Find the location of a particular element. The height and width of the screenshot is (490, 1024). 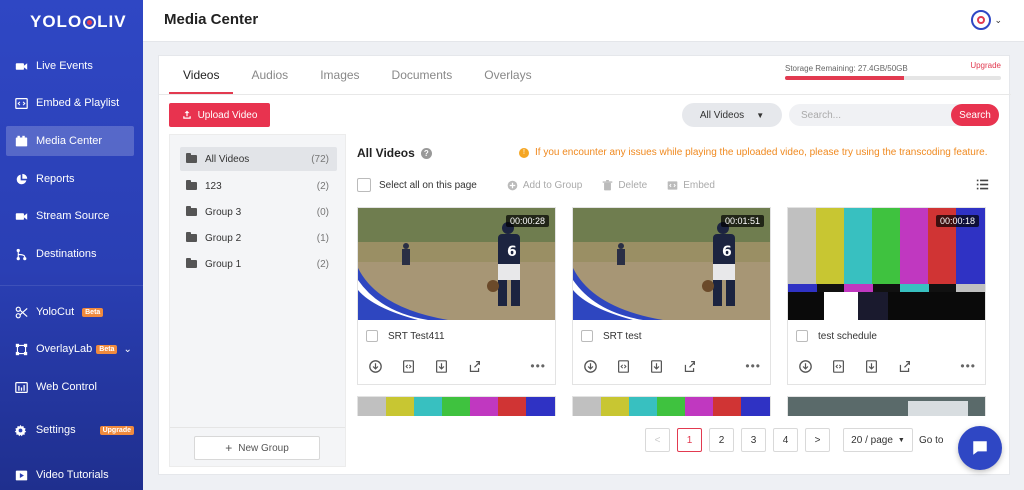

tab-overlays: Overlays is located at coordinates (507, 75).